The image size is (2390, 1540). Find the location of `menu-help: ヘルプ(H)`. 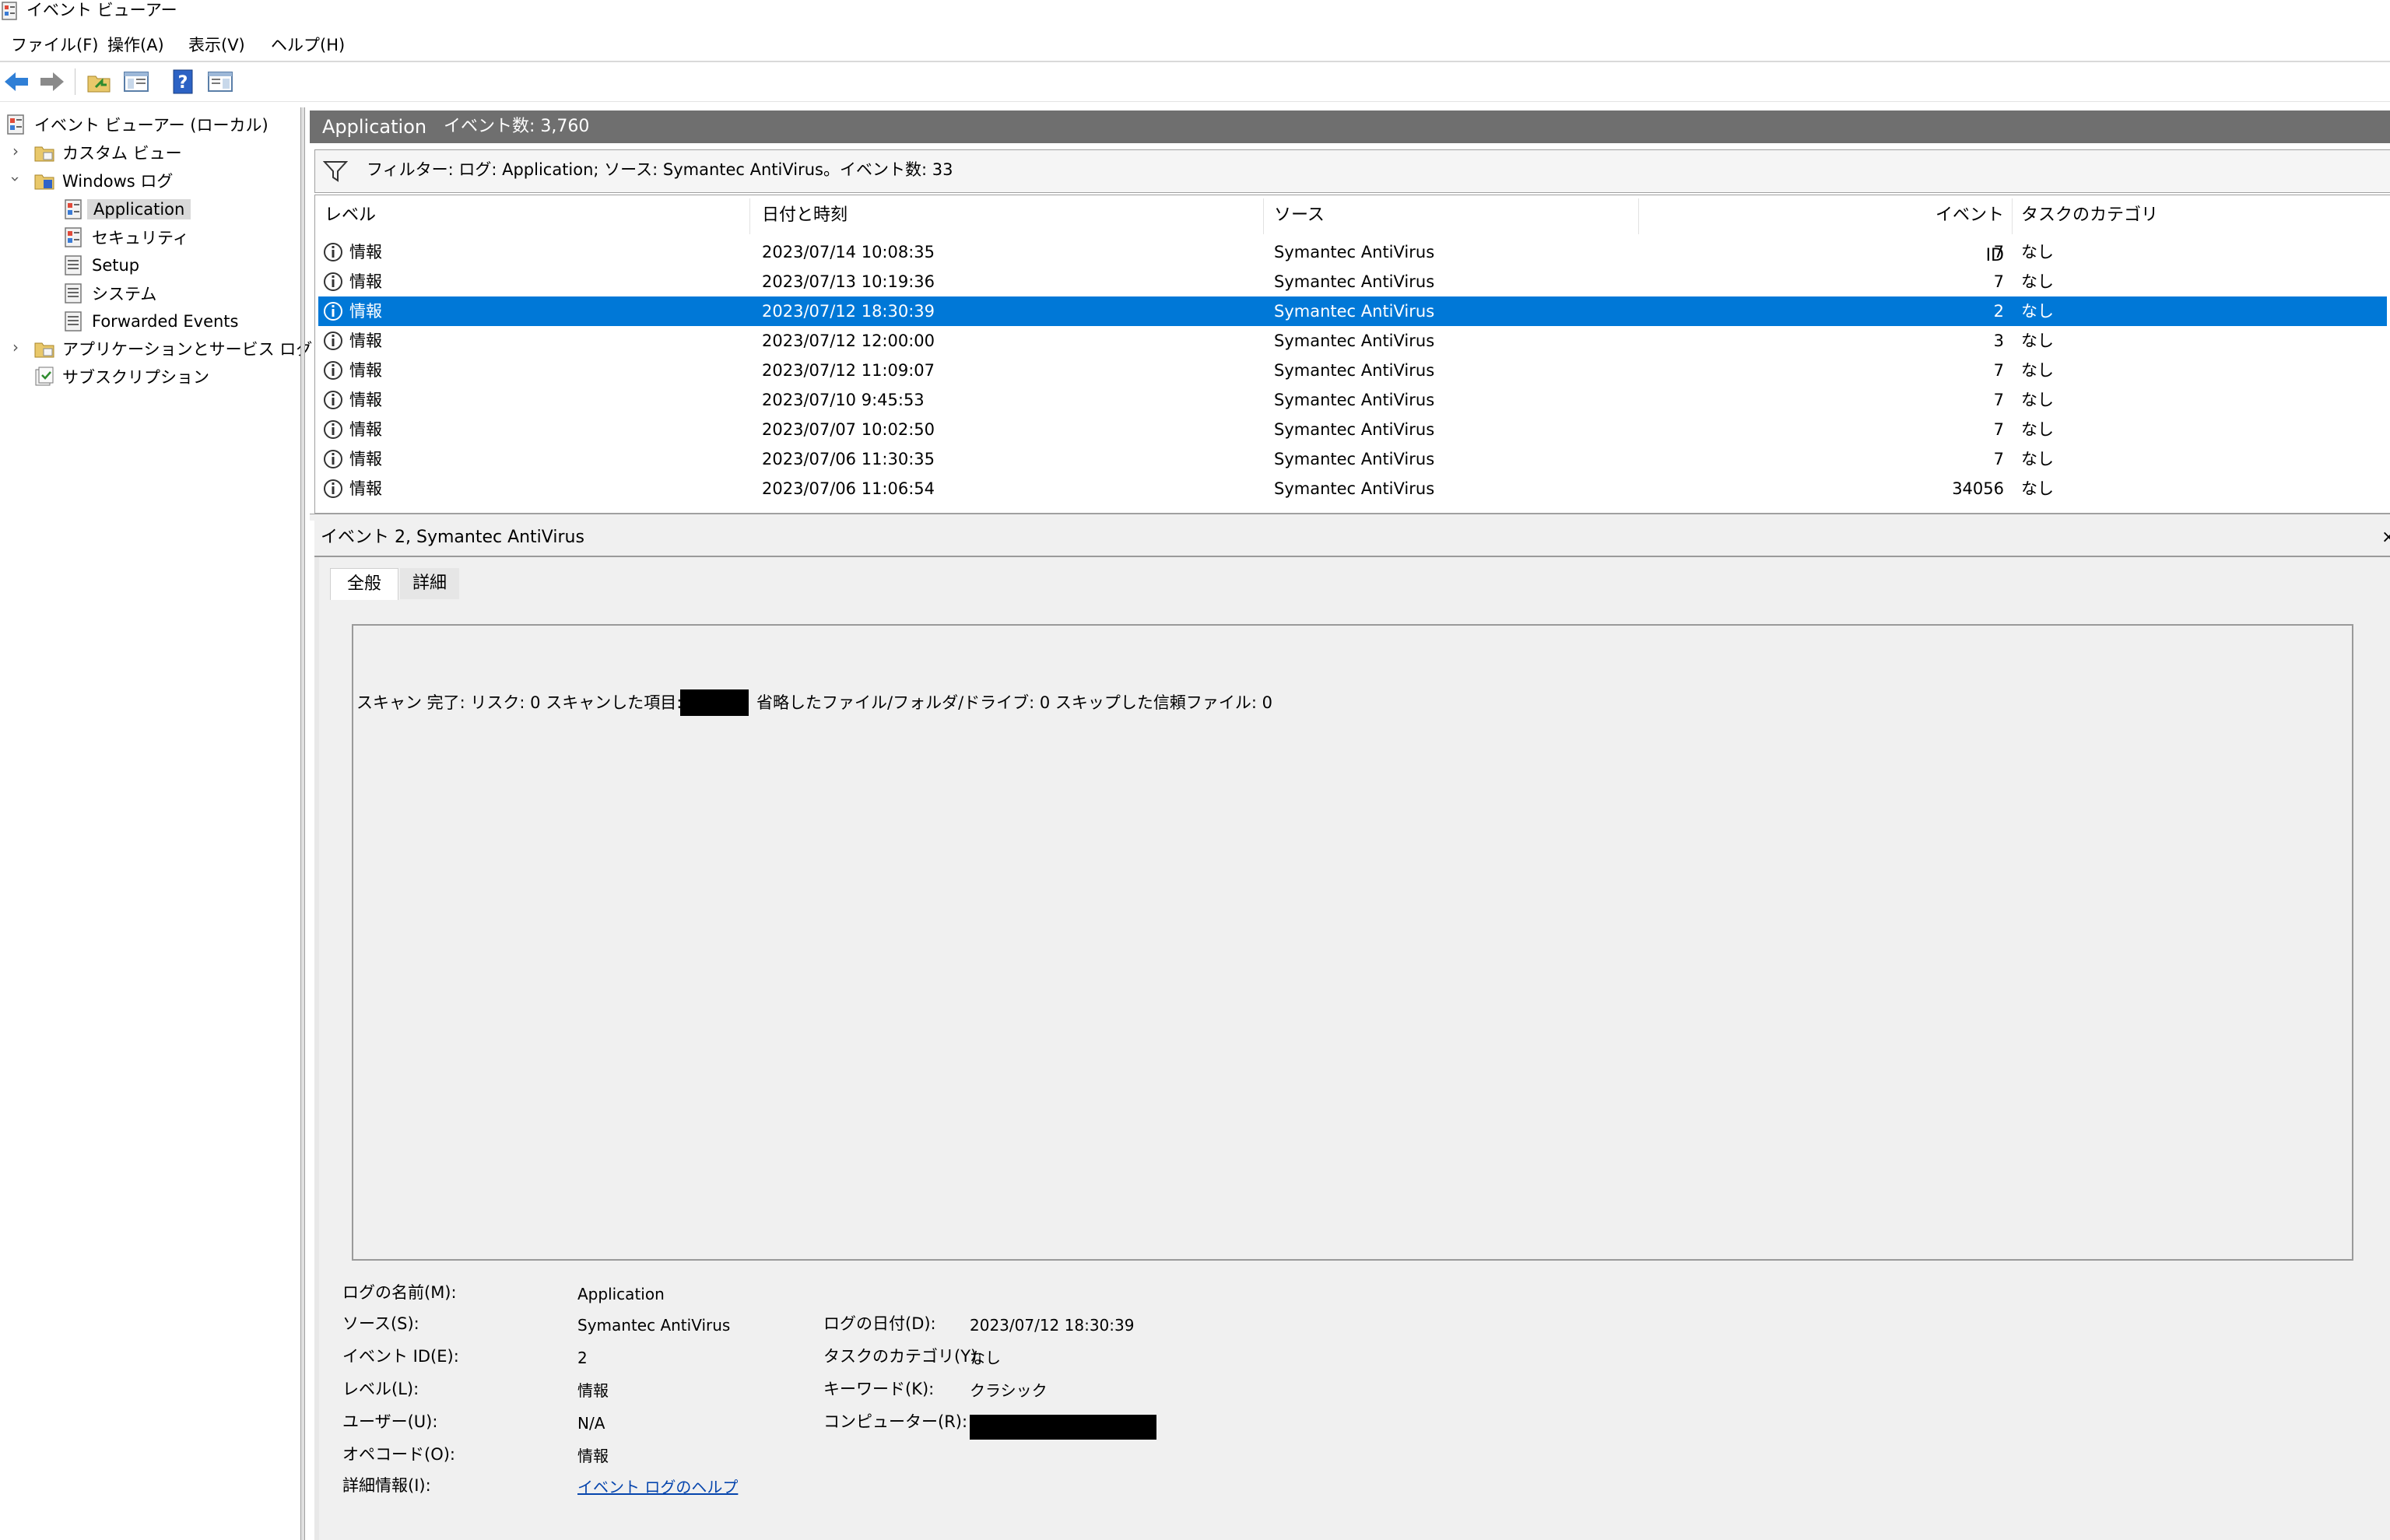

menu-help: ヘルプ(H) is located at coordinates (308, 45).